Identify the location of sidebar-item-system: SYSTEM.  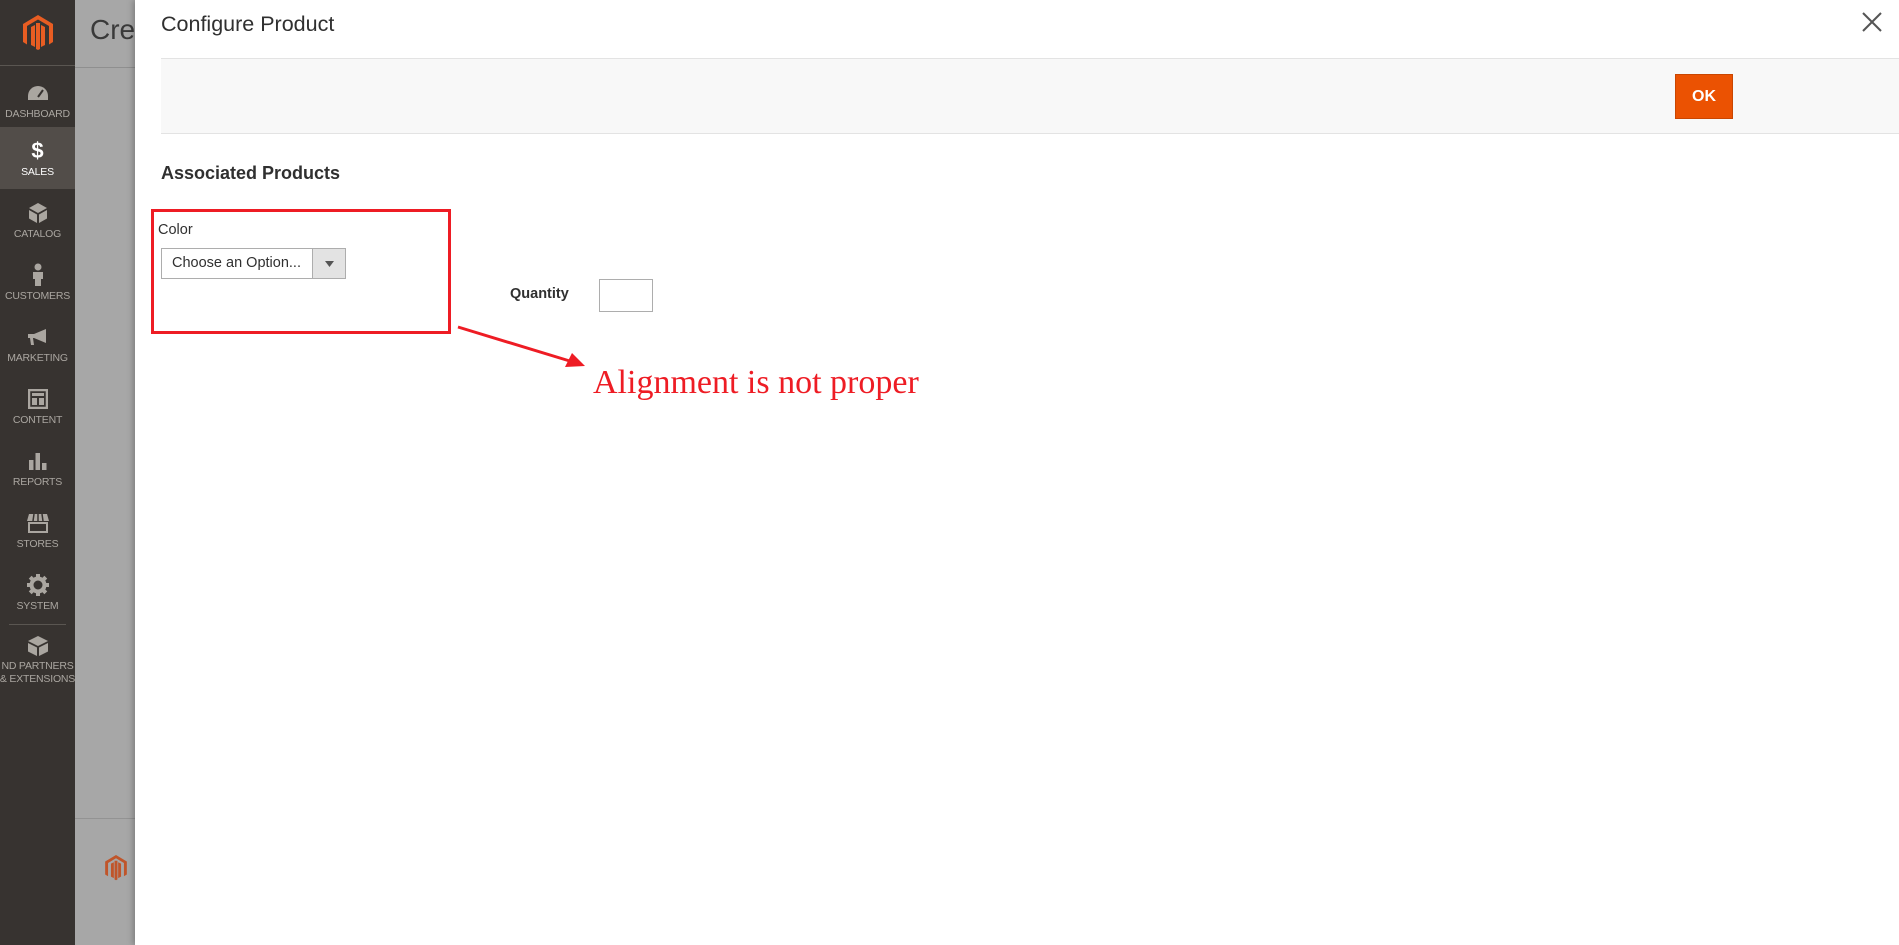
(37, 592).